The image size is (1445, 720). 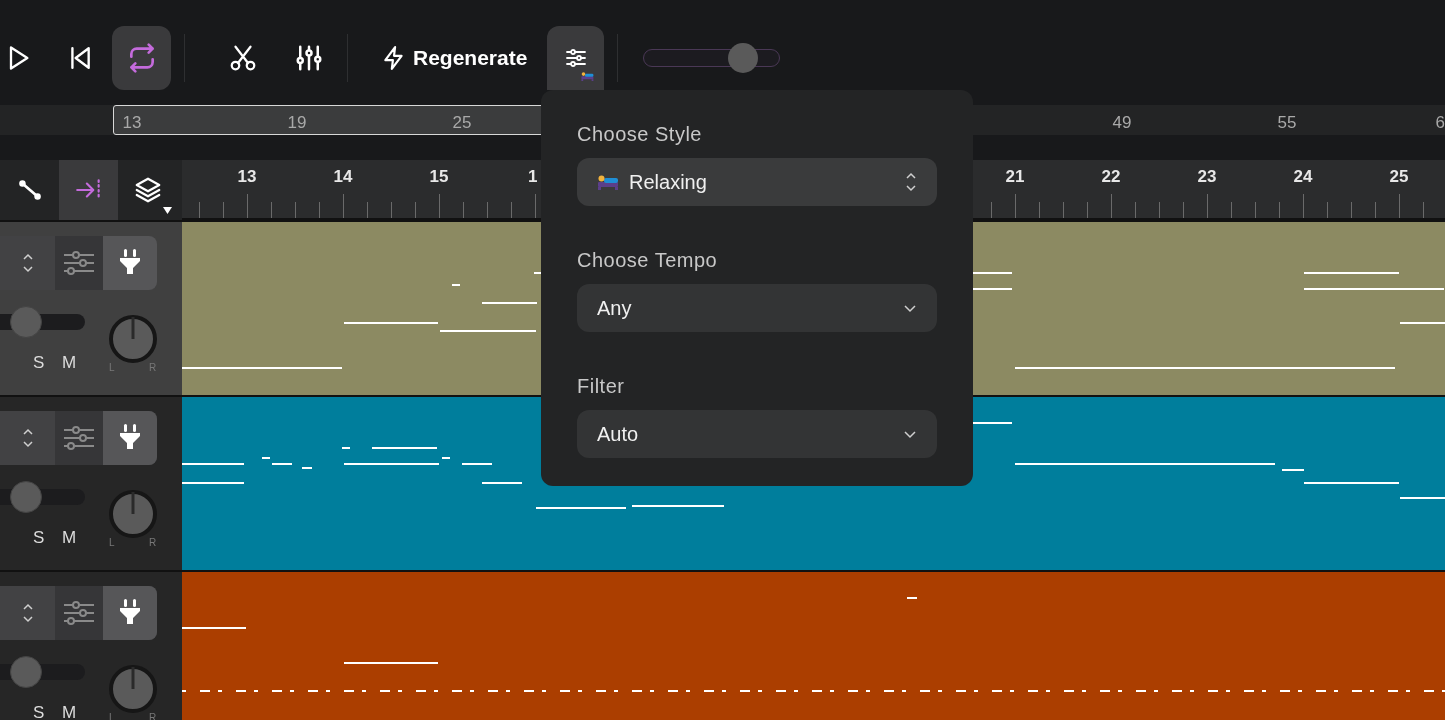 What do you see at coordinates (1440, 123) in the screenshot?
I see `ruler-label: 6` at bounding box center [1440, 123].